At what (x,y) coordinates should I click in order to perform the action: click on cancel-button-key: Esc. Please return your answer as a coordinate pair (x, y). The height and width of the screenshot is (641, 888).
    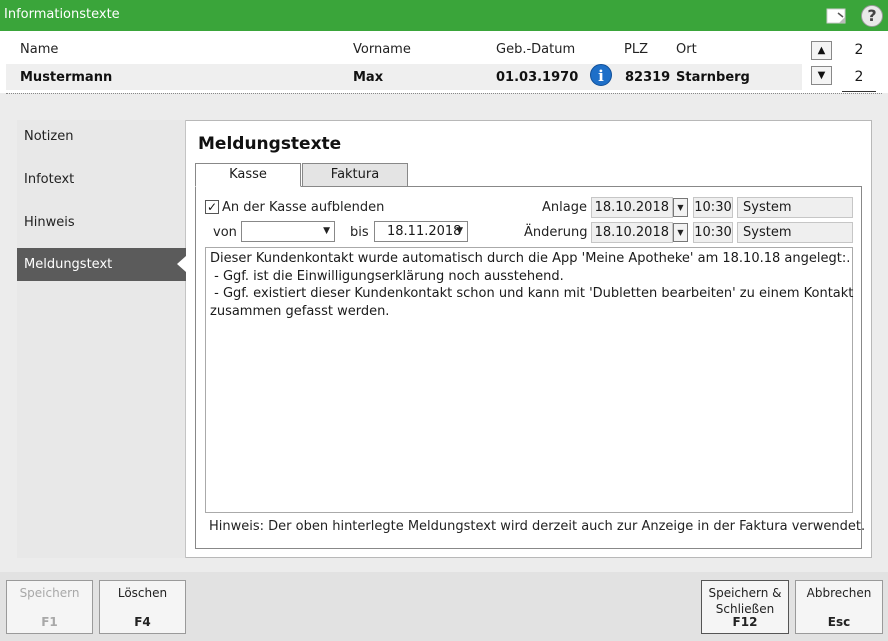
    Looking at the image, I should click on (839, 622).